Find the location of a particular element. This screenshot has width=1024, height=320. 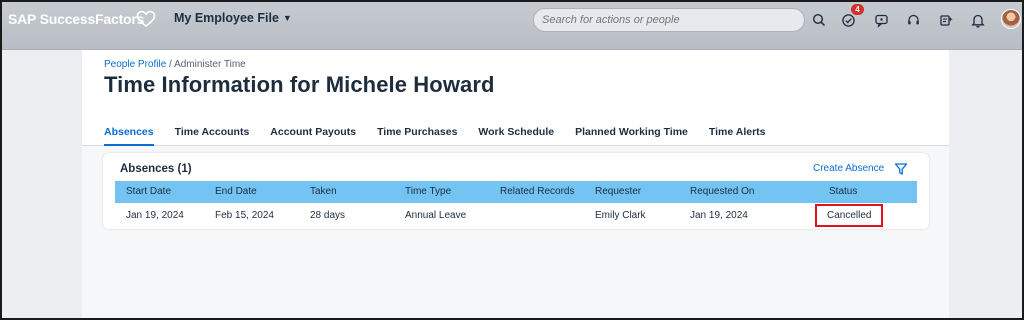

breadcrumb-current: Administer Time is located at coordinates (210, 64).